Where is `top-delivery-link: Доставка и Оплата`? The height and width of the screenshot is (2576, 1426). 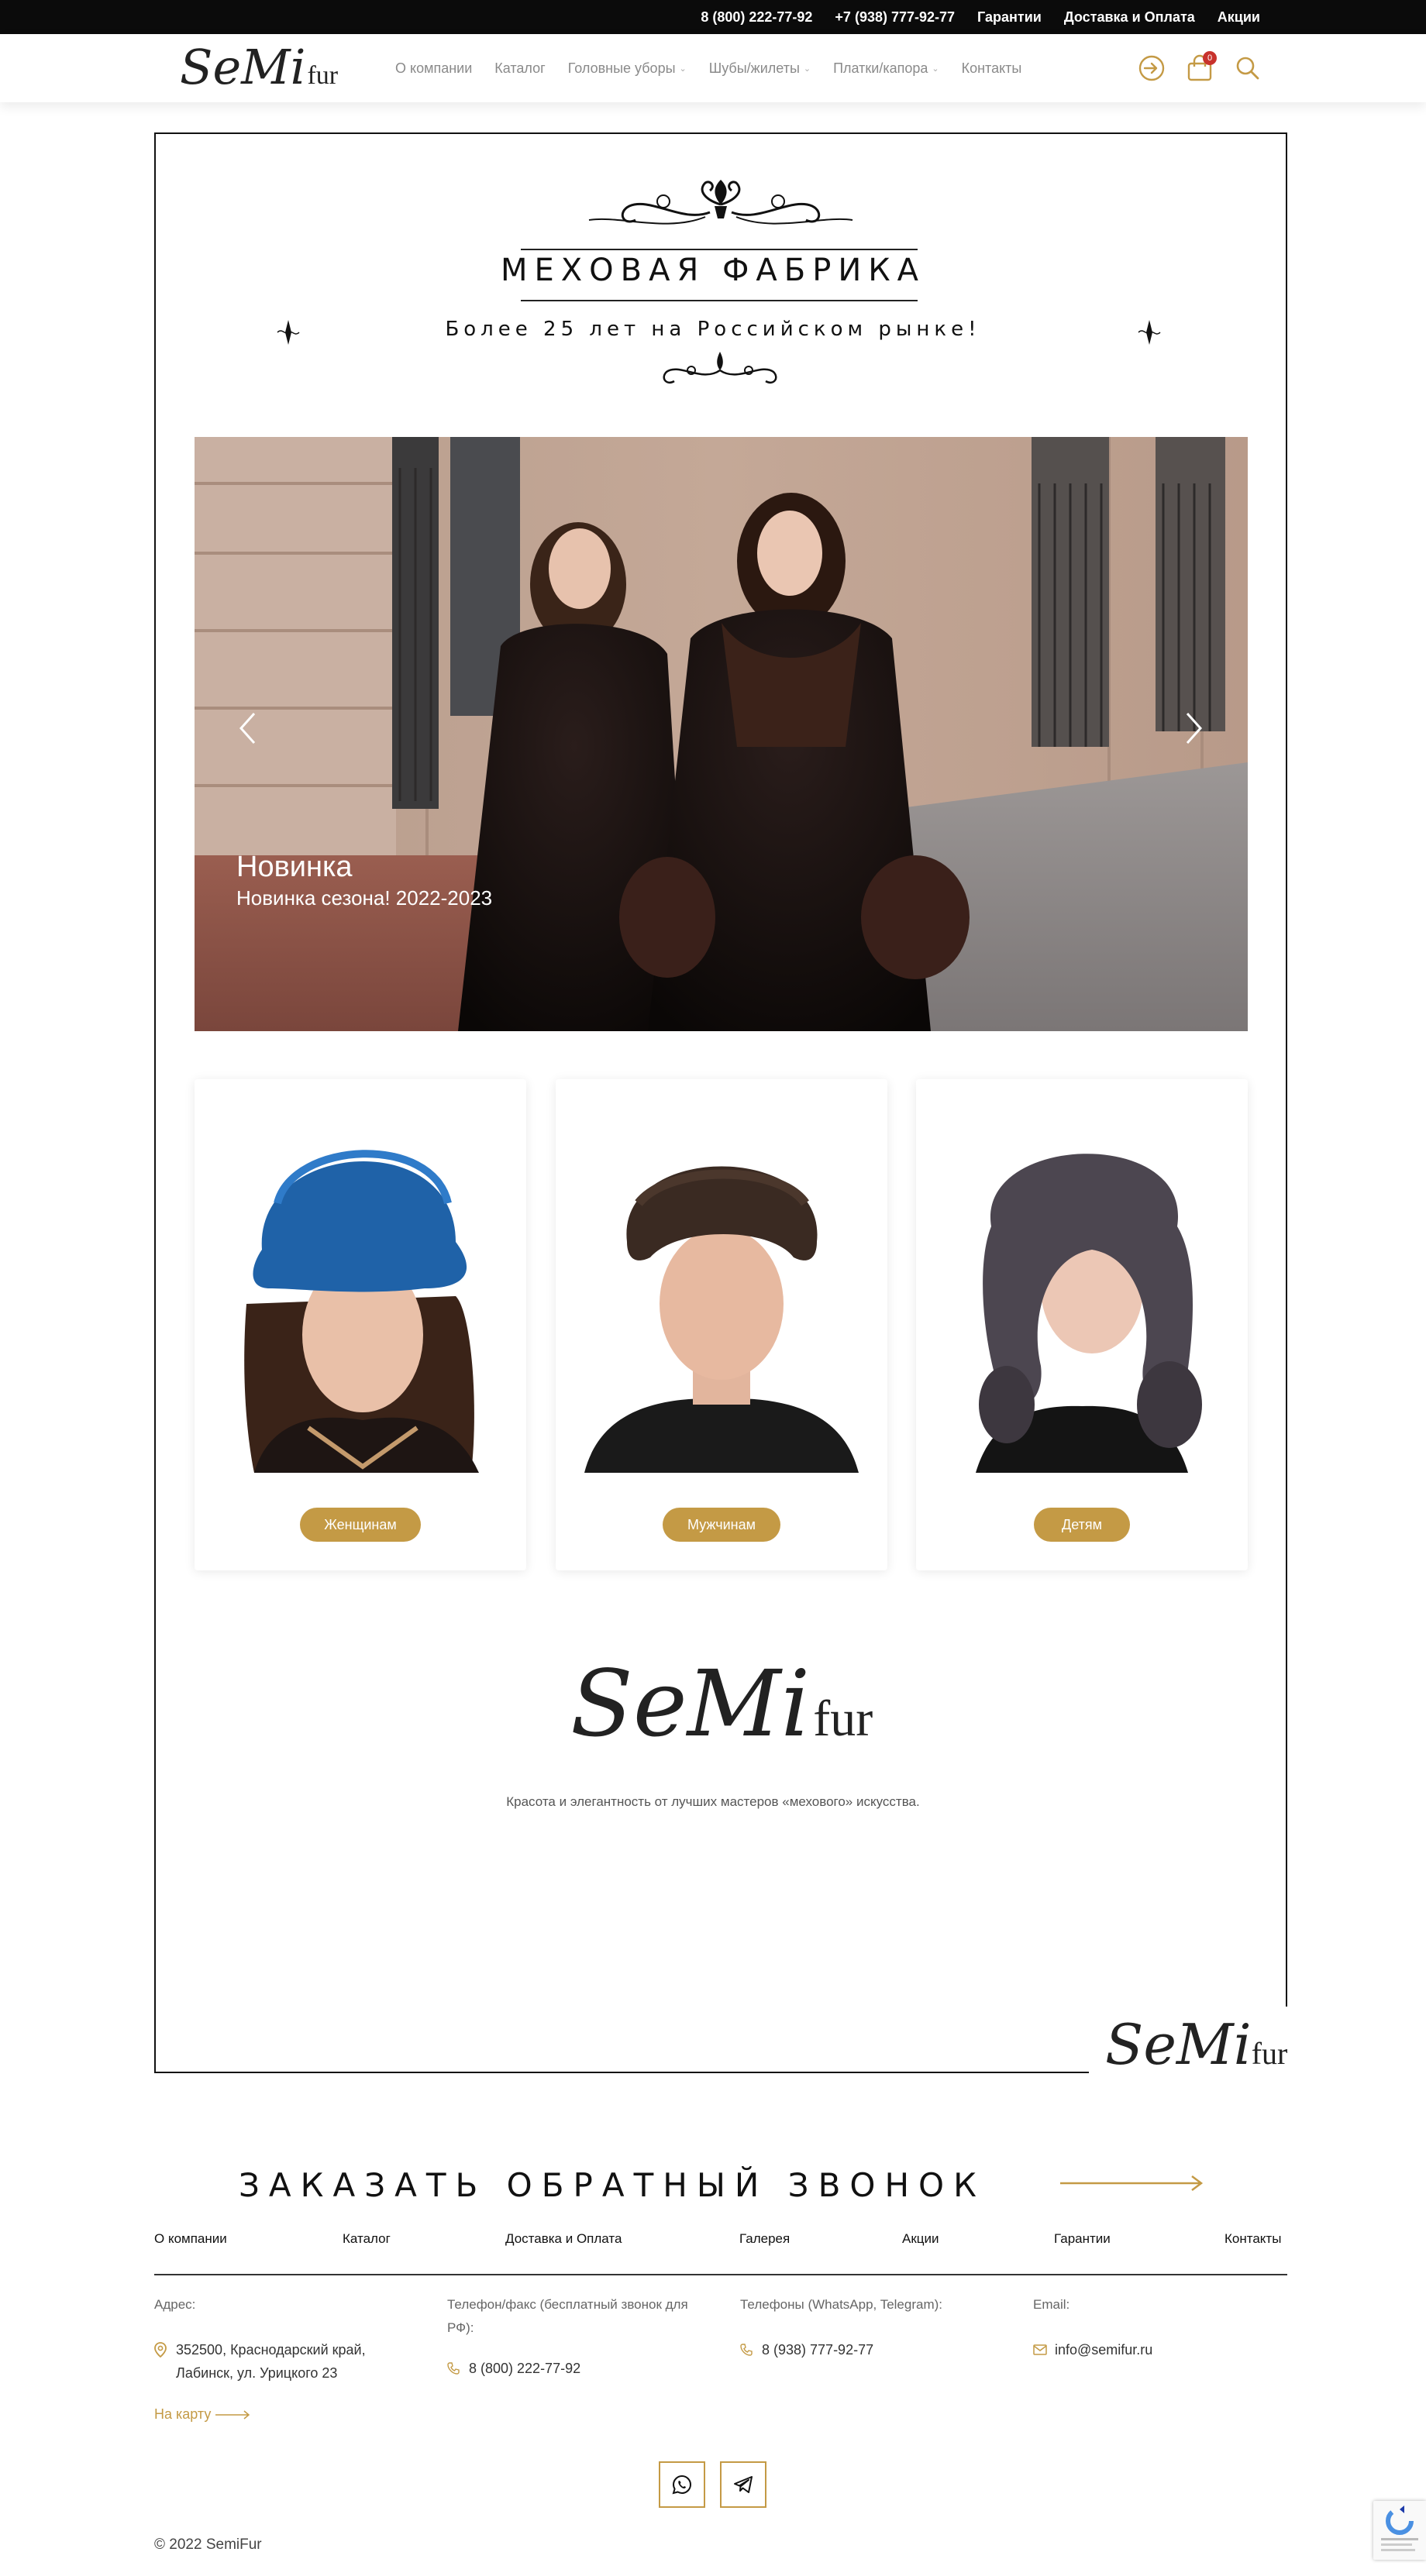
top-delivery-link: Доставка и Оплата is located at coordinates (1129, 17).